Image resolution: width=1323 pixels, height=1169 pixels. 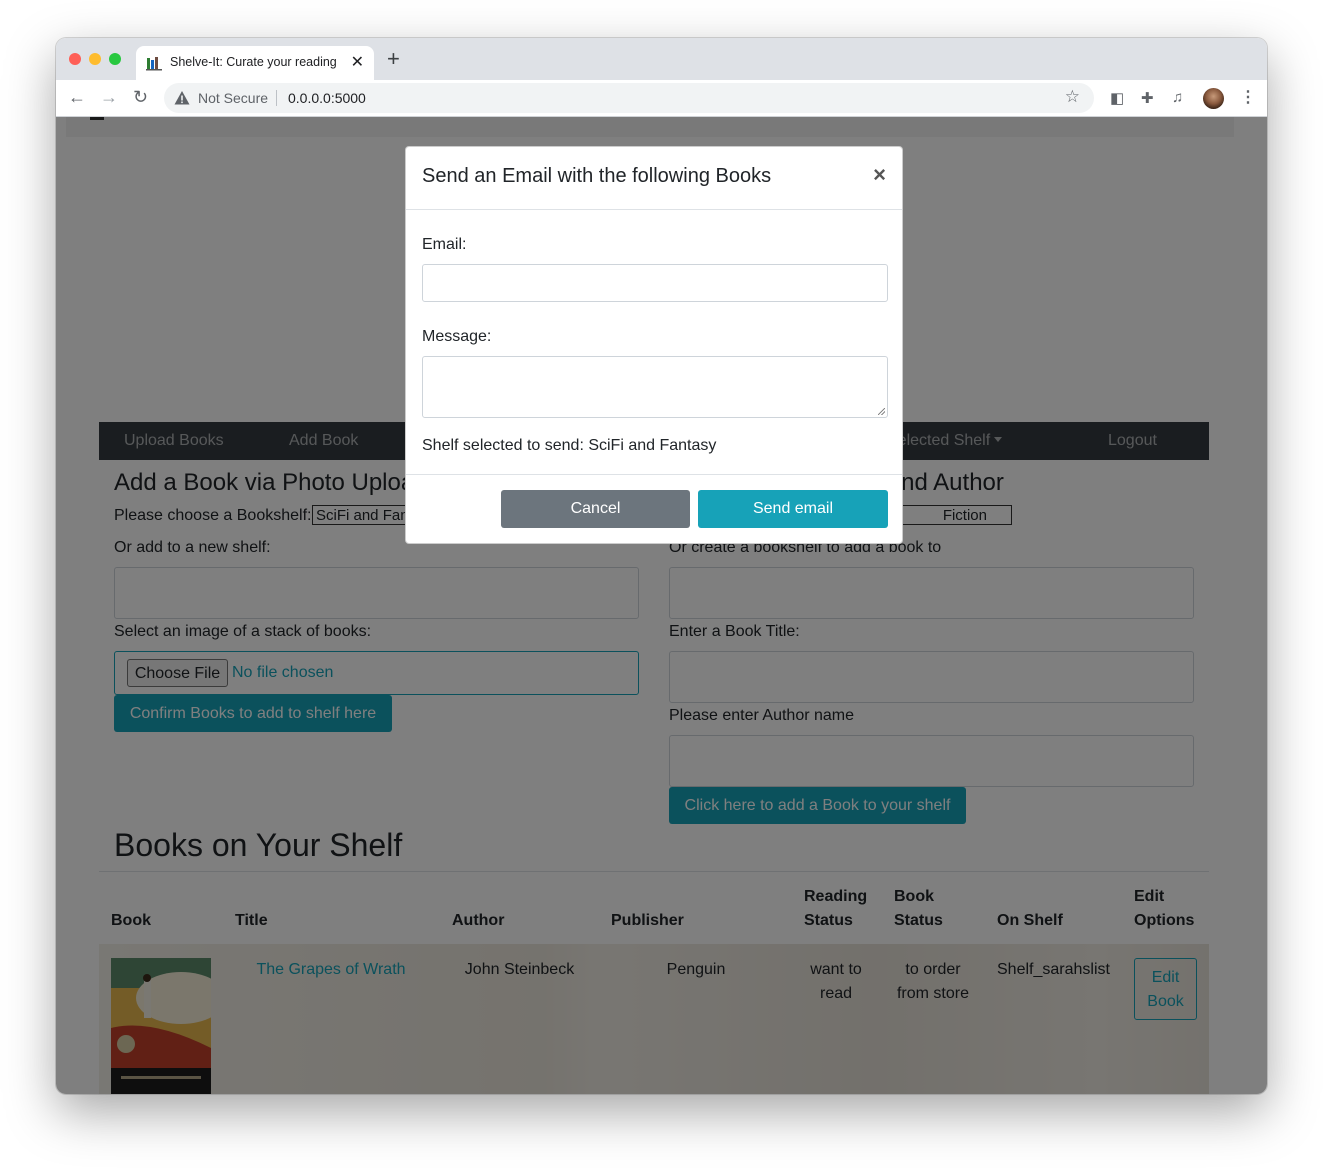 What do you see at coordinates (182, 98) in the screenshot?
I see `warning-icon` at bounding box center [182, 98].